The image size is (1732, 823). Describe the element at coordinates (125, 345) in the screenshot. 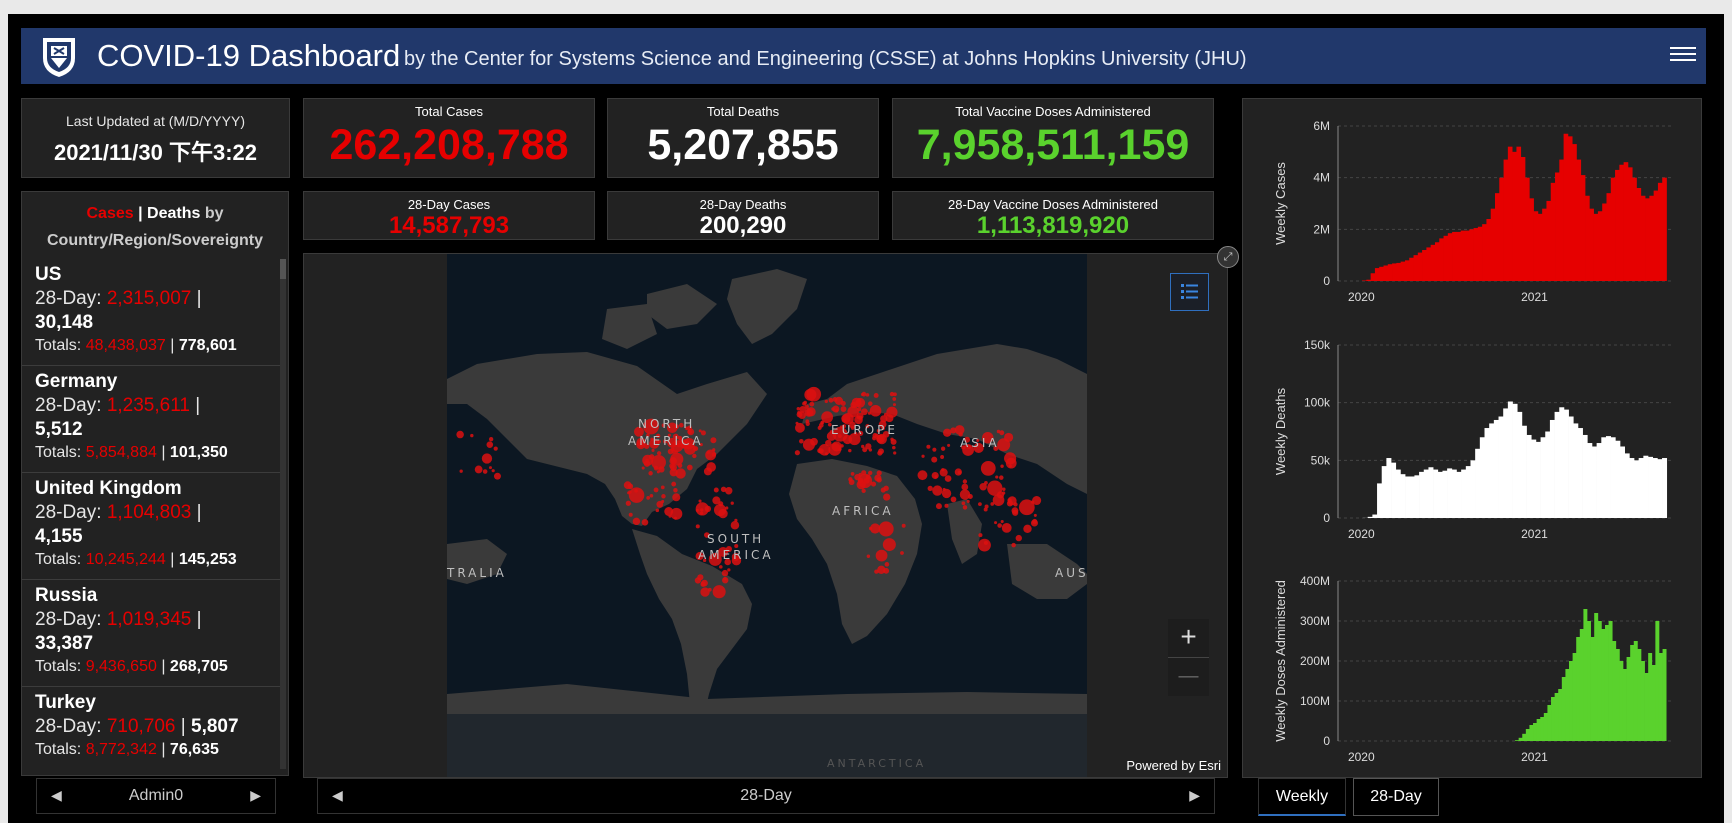

I see `cases-total: 48,438,037` at that location.